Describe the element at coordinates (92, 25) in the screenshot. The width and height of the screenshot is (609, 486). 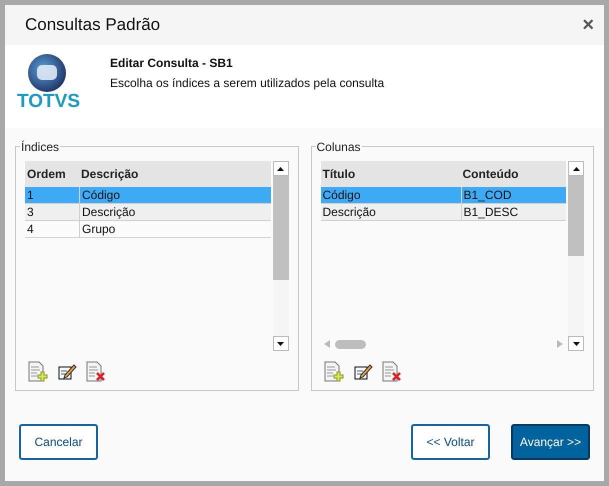
I see `window-title: Consultas Padrão` at that location.